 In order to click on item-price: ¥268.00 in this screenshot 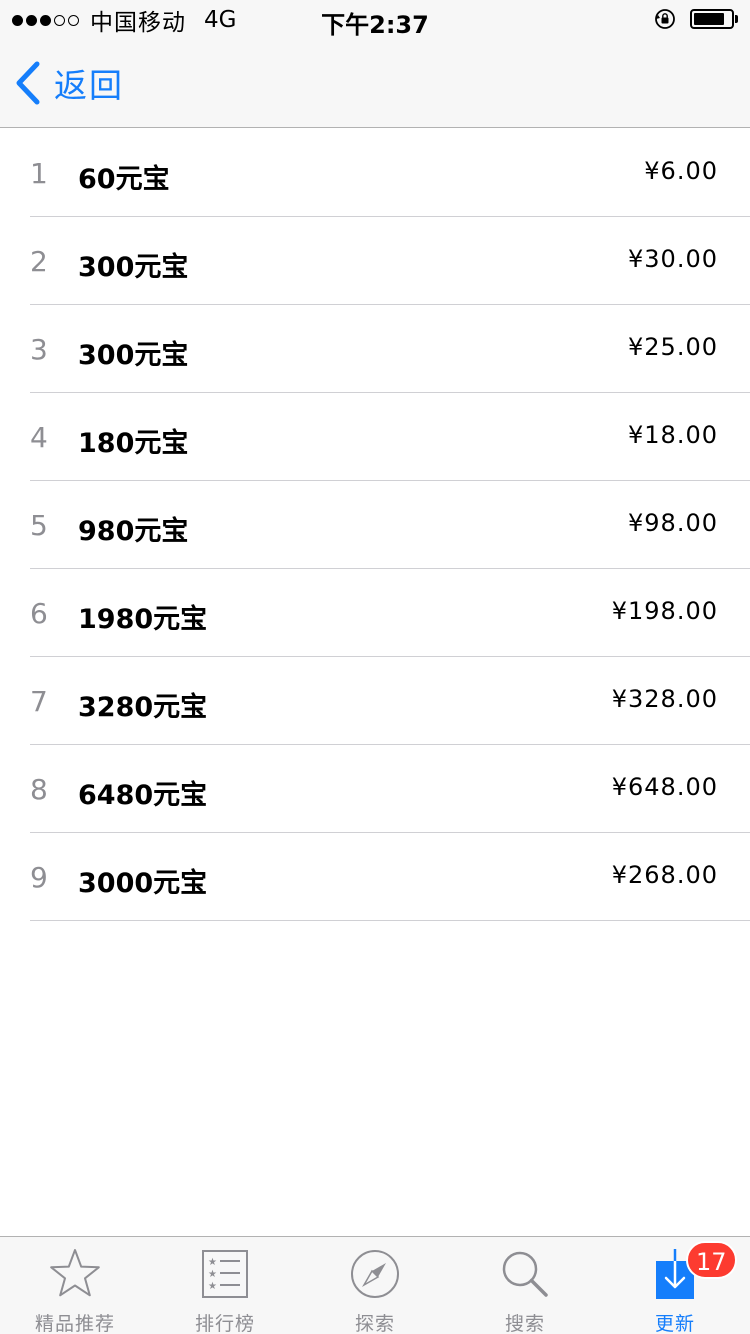, I will do `click(664, 875)`.